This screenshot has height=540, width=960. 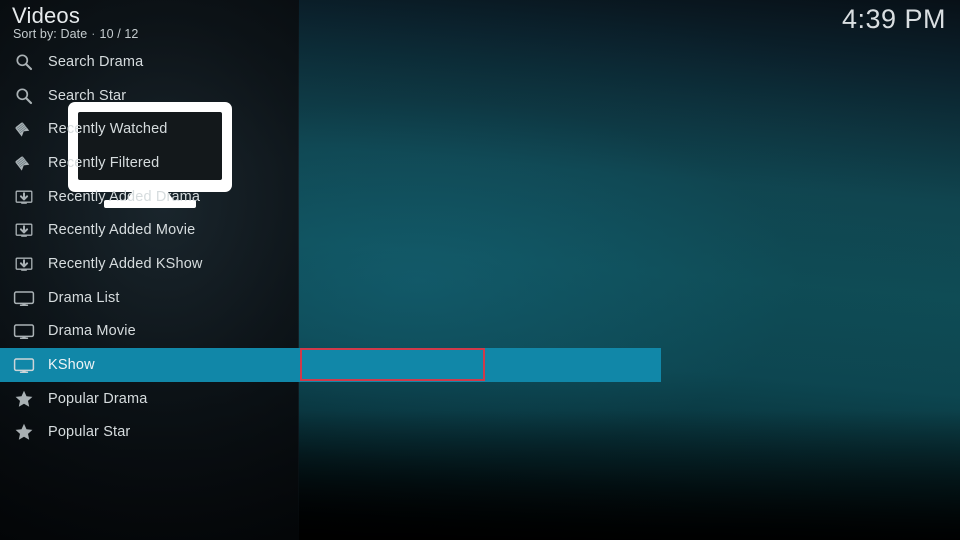 I want to click on menu-item-label: KShow, so click(x=71, y=365).